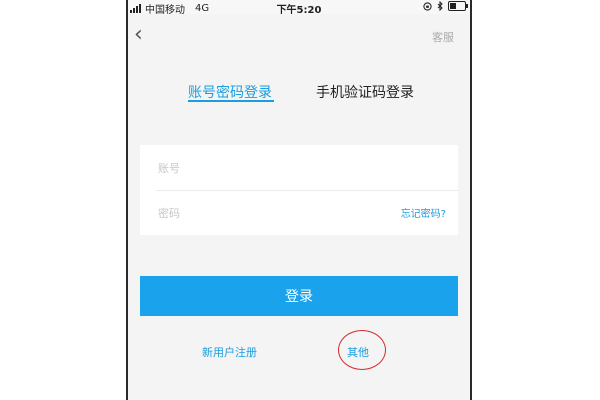 The height and width of the screenshot is (400, 600). I want to click on account-input, so click(258, 168).